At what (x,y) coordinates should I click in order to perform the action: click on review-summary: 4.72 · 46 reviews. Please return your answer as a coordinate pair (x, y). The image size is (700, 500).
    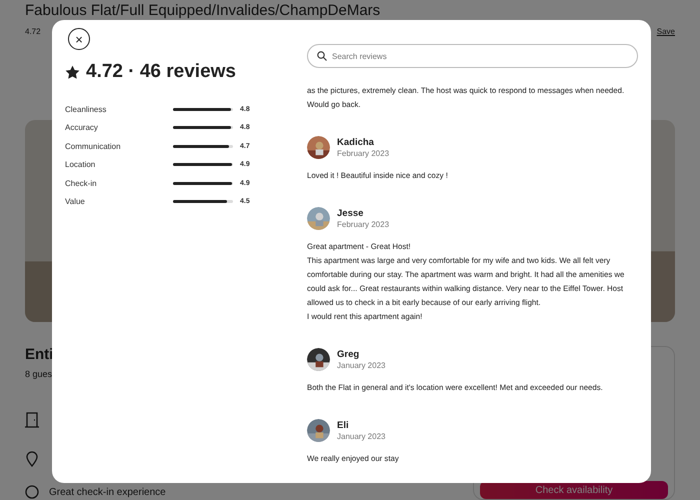
    Looking at the image, I should click on (161, 72).